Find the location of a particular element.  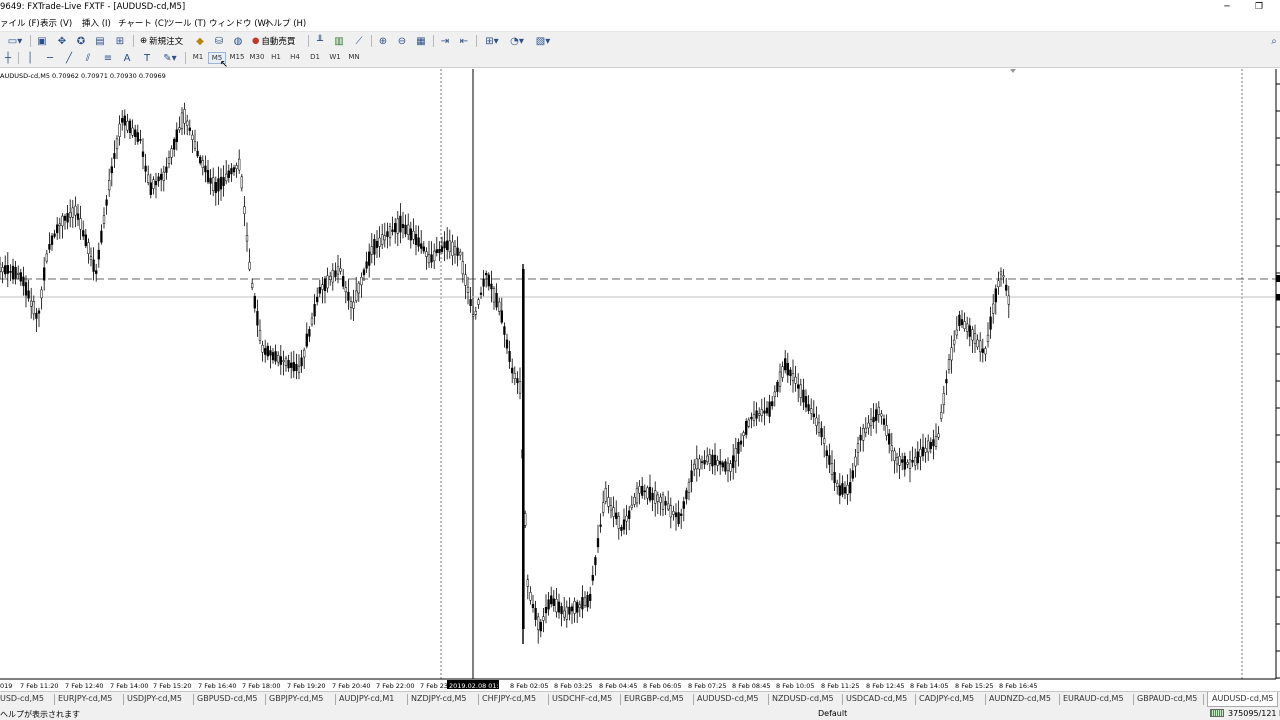

new-order-button: ⊕ 新規注文 is located at coordinates (161, 41).